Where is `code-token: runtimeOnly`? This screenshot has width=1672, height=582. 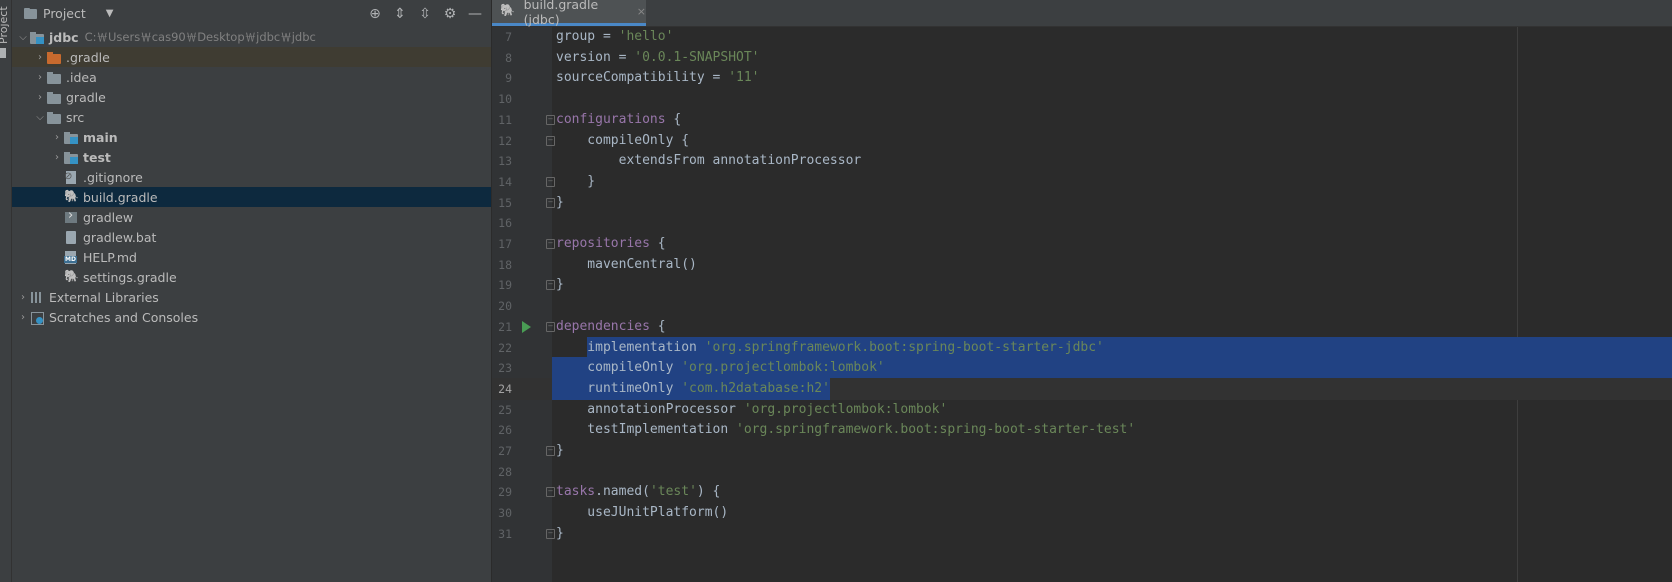
code-token: runtimeOnly is located at coordinates (619, 388).